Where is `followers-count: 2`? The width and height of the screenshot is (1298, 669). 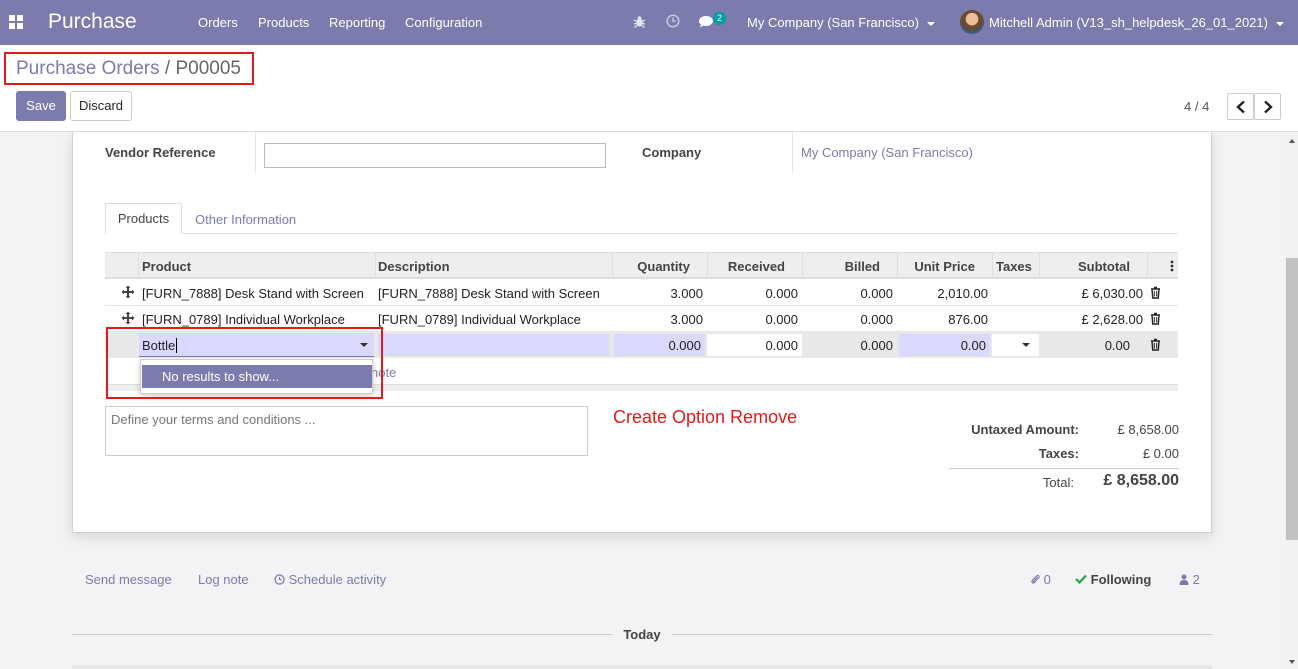 followers-count: 2 is located at coordinates (1196, 579).